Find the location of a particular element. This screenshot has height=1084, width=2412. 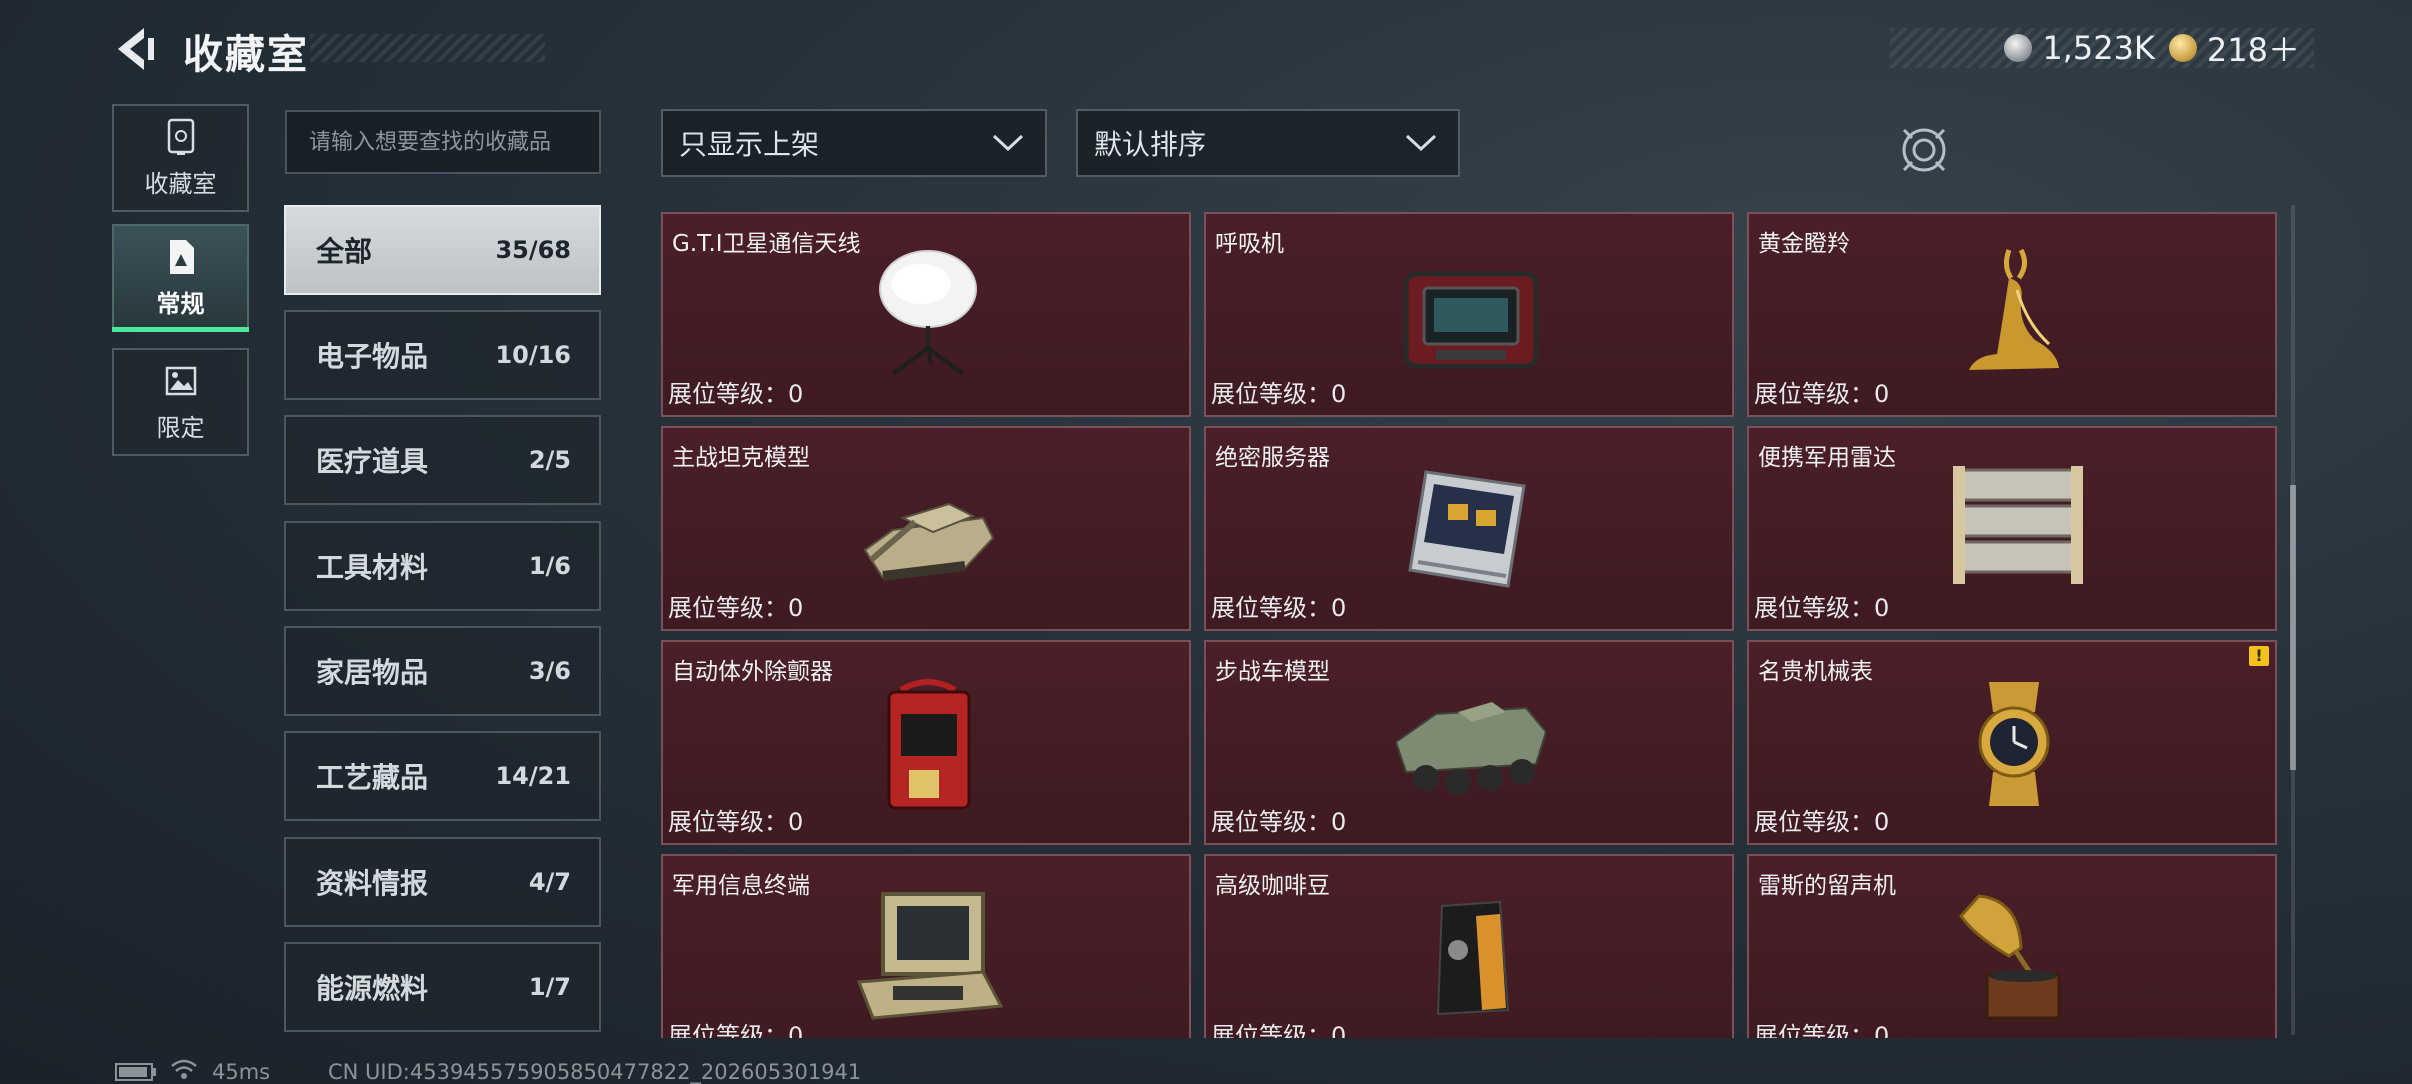

item-name: 步战车模型 is located at coordinates (1272, 672).